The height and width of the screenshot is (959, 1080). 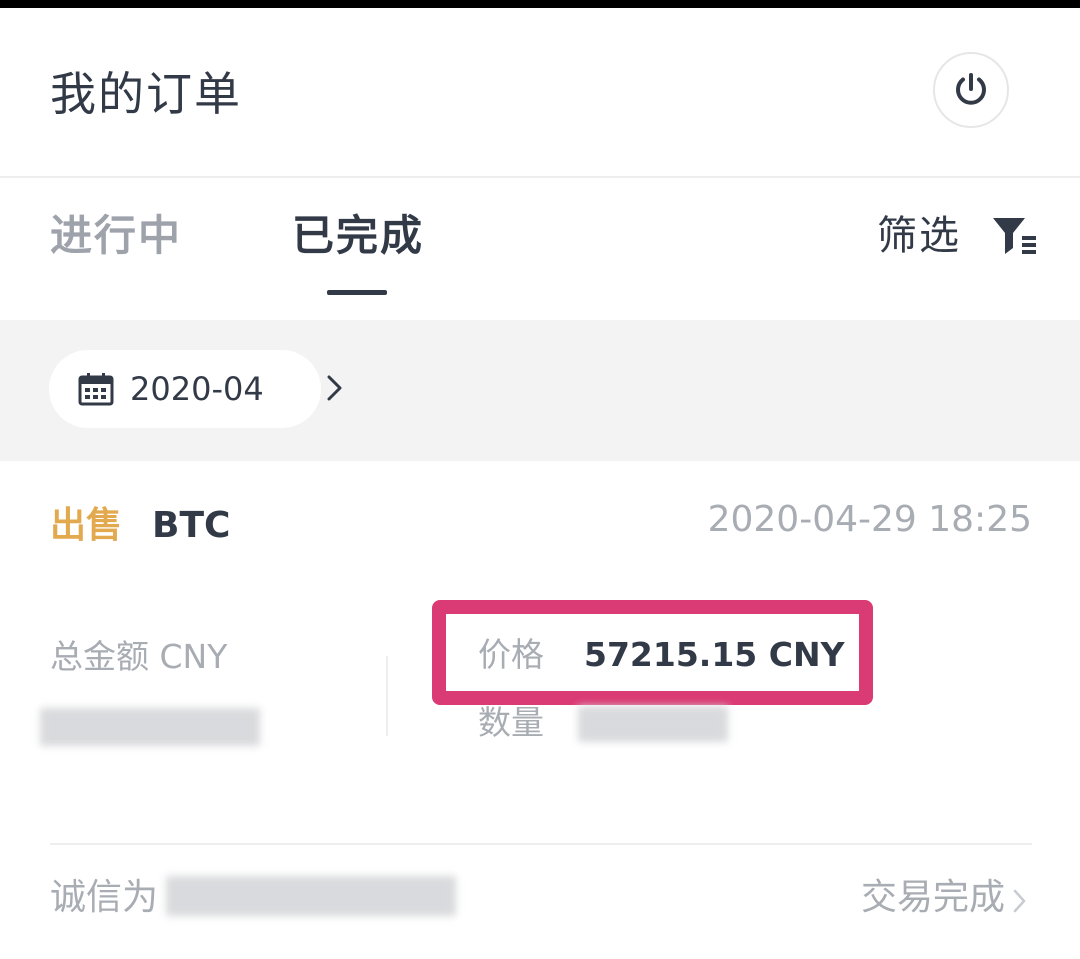 I want to click on total-amount-label: 总金额 CNY, so click(x=139, y=656).